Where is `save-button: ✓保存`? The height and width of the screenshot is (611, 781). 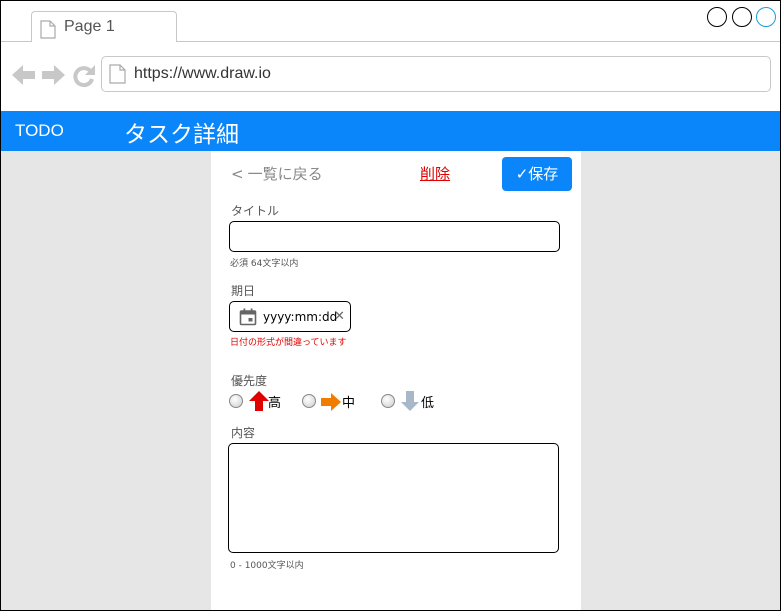 save-button: ✓保存 is located at coordinates (537, 174).